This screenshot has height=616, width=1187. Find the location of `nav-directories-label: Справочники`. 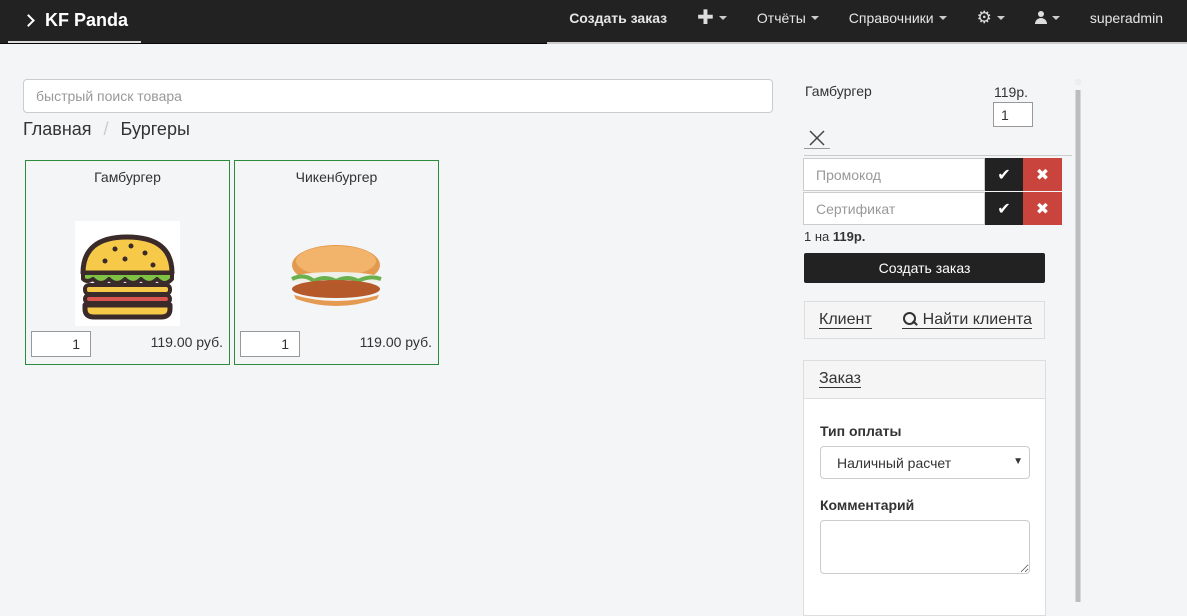

nav-directories-label: Справочники is located at coordinates (891, 18).